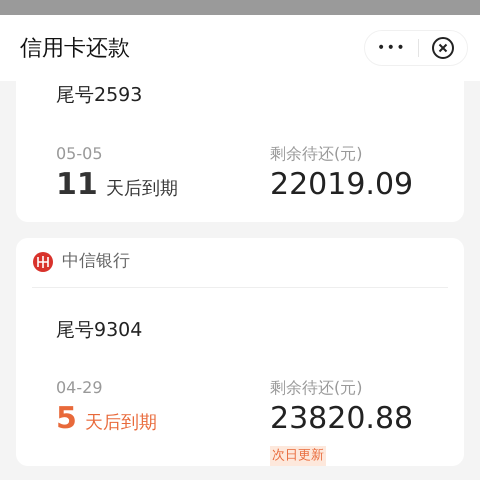 The width and height of the screenshot is (480, 480). I want to click on more-button: •••, so click(391, 48).